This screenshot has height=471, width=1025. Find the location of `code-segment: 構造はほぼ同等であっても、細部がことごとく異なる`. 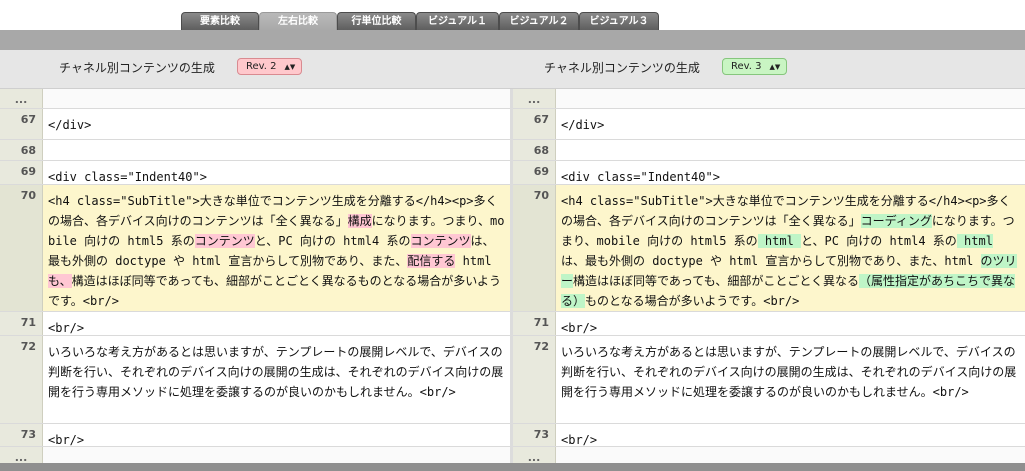

code-segment: 構造はほぼ同等であっても、細部がことごとく異なる is located at coordinates (716, 281).